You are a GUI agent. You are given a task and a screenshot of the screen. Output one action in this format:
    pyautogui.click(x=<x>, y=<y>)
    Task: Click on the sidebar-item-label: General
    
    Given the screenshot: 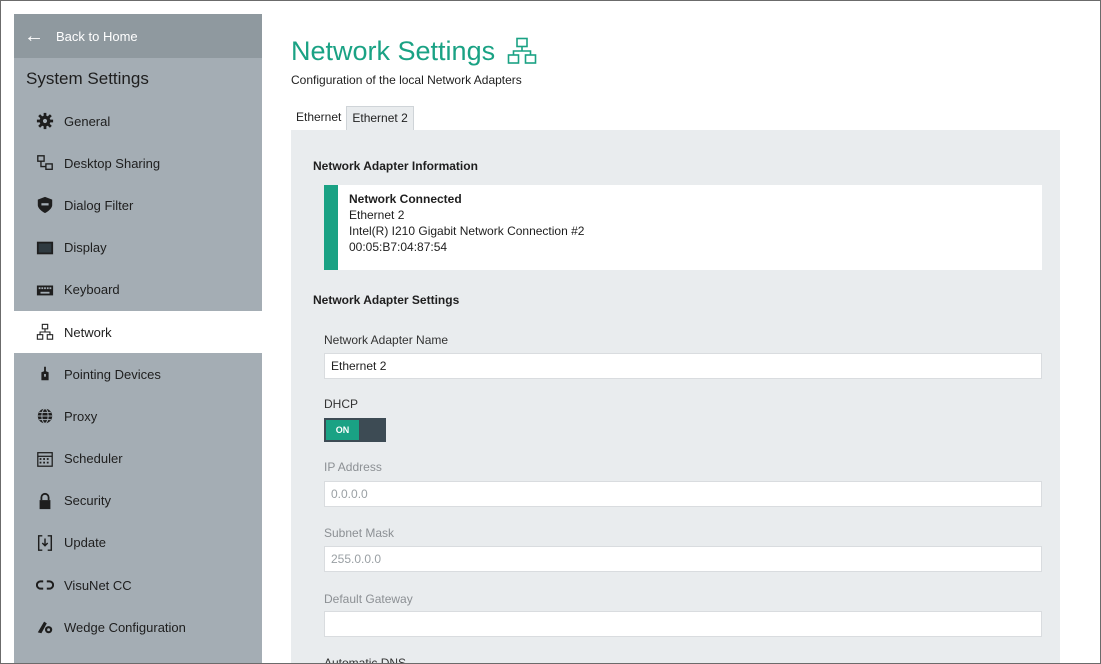 What is the action you would take?
    pyautogui.click(x=87, y=121)
    